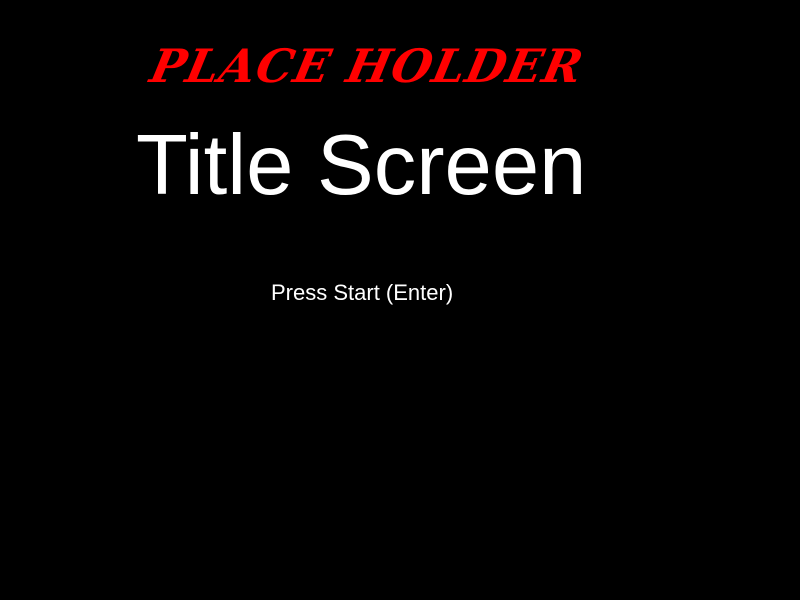 The width and height of the screenshot is (800, 600). What do you see at coordinates (367, 66) in the screenshot?
I see `placeholder-logo-text: PLACE HOLDER` at bounding box center [367, 66].